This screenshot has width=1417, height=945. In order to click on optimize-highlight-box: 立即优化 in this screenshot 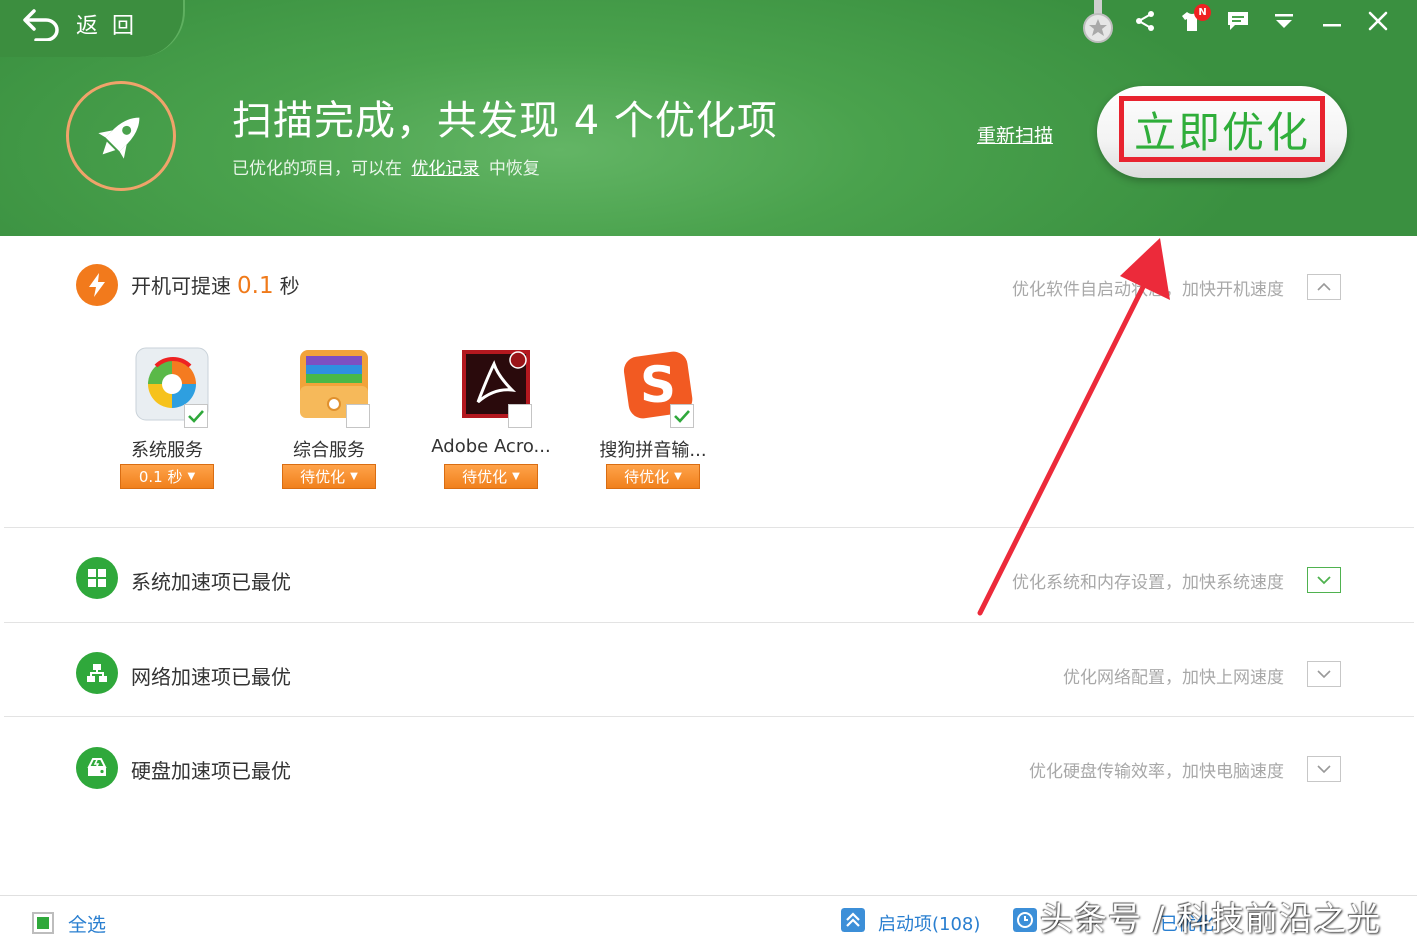, I will do `click(1222, 129)`.